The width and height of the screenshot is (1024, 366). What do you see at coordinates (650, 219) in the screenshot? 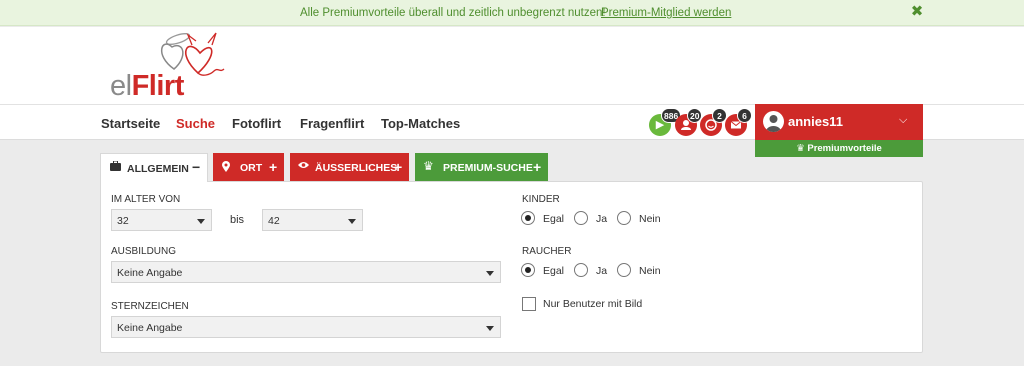
I see `kinder-nein-label: Nein` at bounding box center [650, 219].